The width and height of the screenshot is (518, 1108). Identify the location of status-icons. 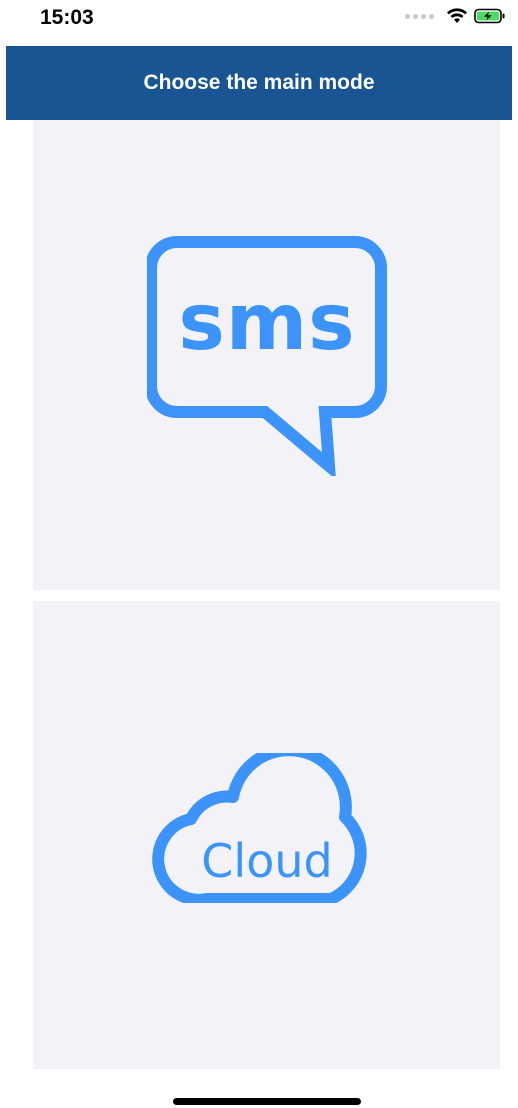
(455, 16).